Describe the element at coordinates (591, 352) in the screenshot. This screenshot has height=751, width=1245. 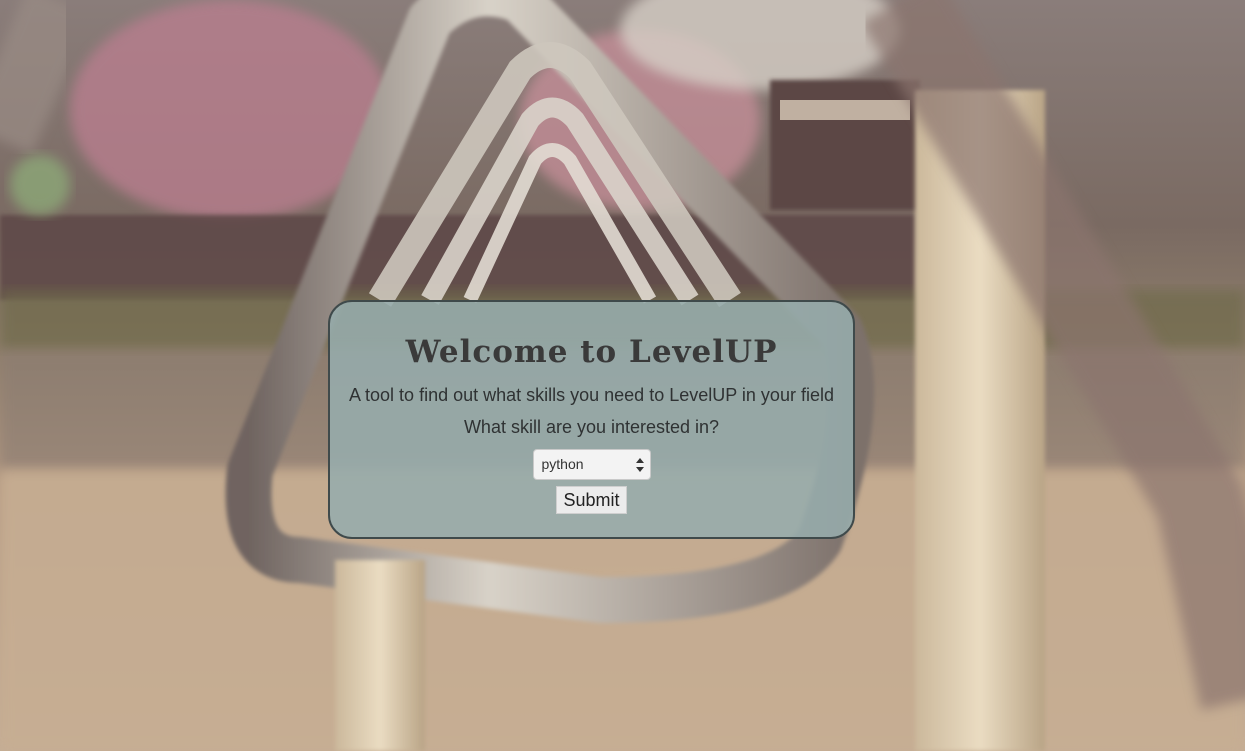
I see `page-title: Welcome to LevelUP` at that location.